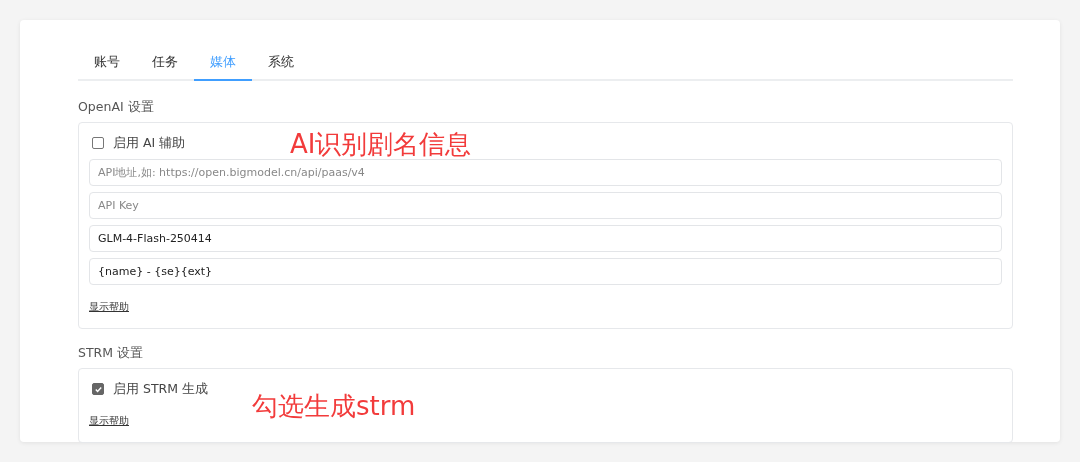  What do you see at coordinates (165, 62) in the screenshot?
I see `tab: 任务` at bounding box center [165, 62].